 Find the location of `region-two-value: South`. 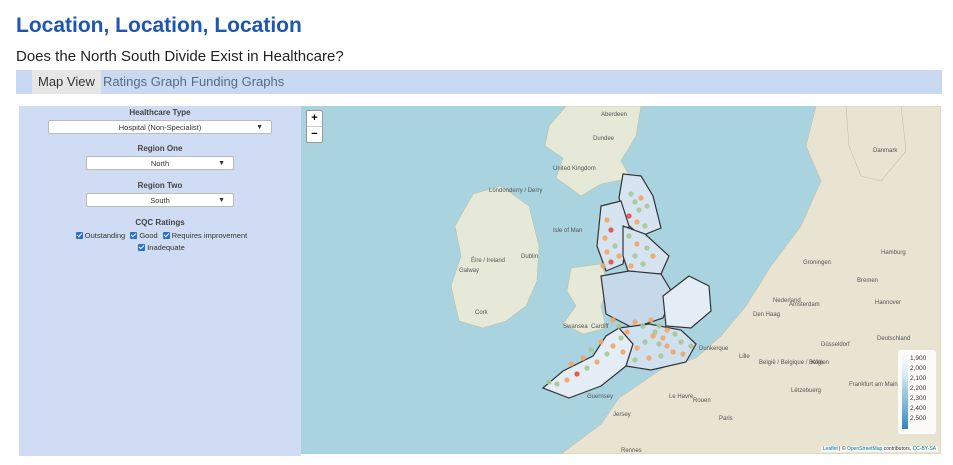

region-two-value: South is located at coordinates (160, 200).